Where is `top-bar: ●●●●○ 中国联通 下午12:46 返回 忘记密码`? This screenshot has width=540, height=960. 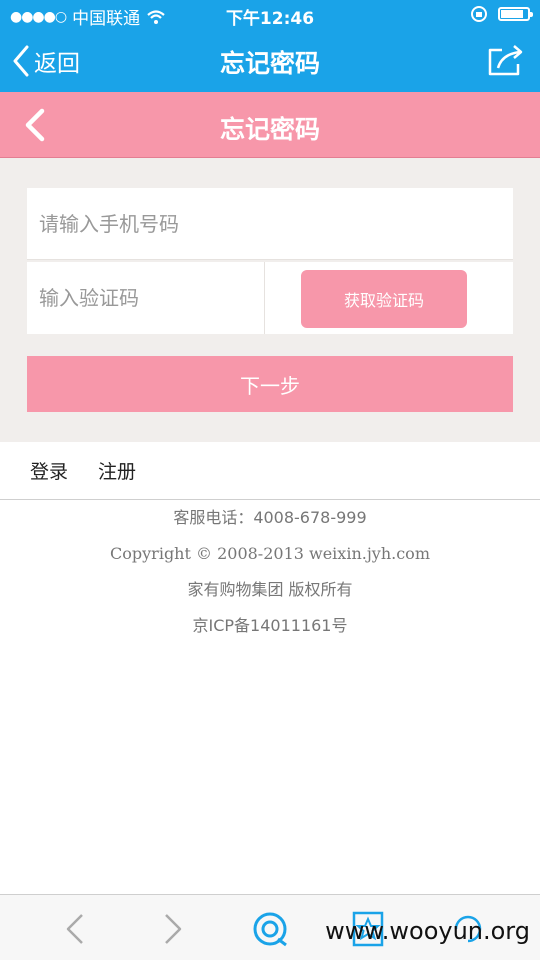
top-bar: ●●●●○ 中国联通 下午12:46 返回 忘记密码 is located at coordinates (270, 46).